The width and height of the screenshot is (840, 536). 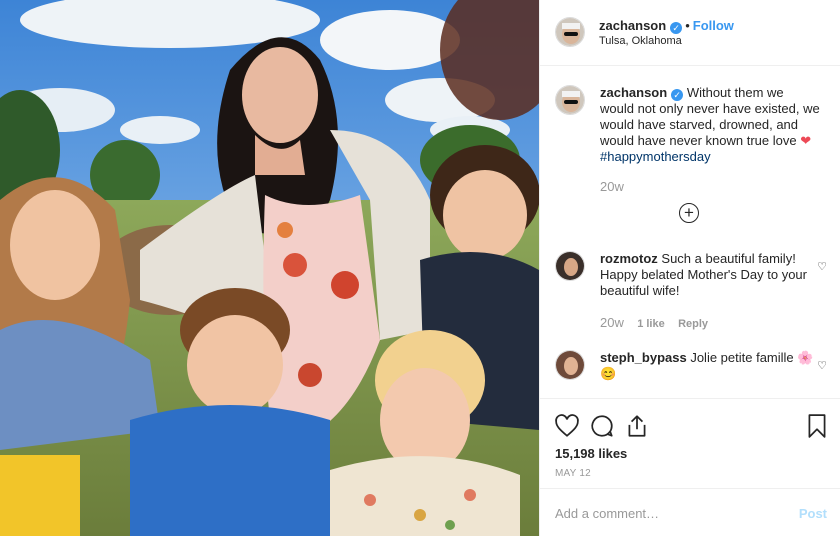 I want to click on save-icon, so click(x=817, y=426).